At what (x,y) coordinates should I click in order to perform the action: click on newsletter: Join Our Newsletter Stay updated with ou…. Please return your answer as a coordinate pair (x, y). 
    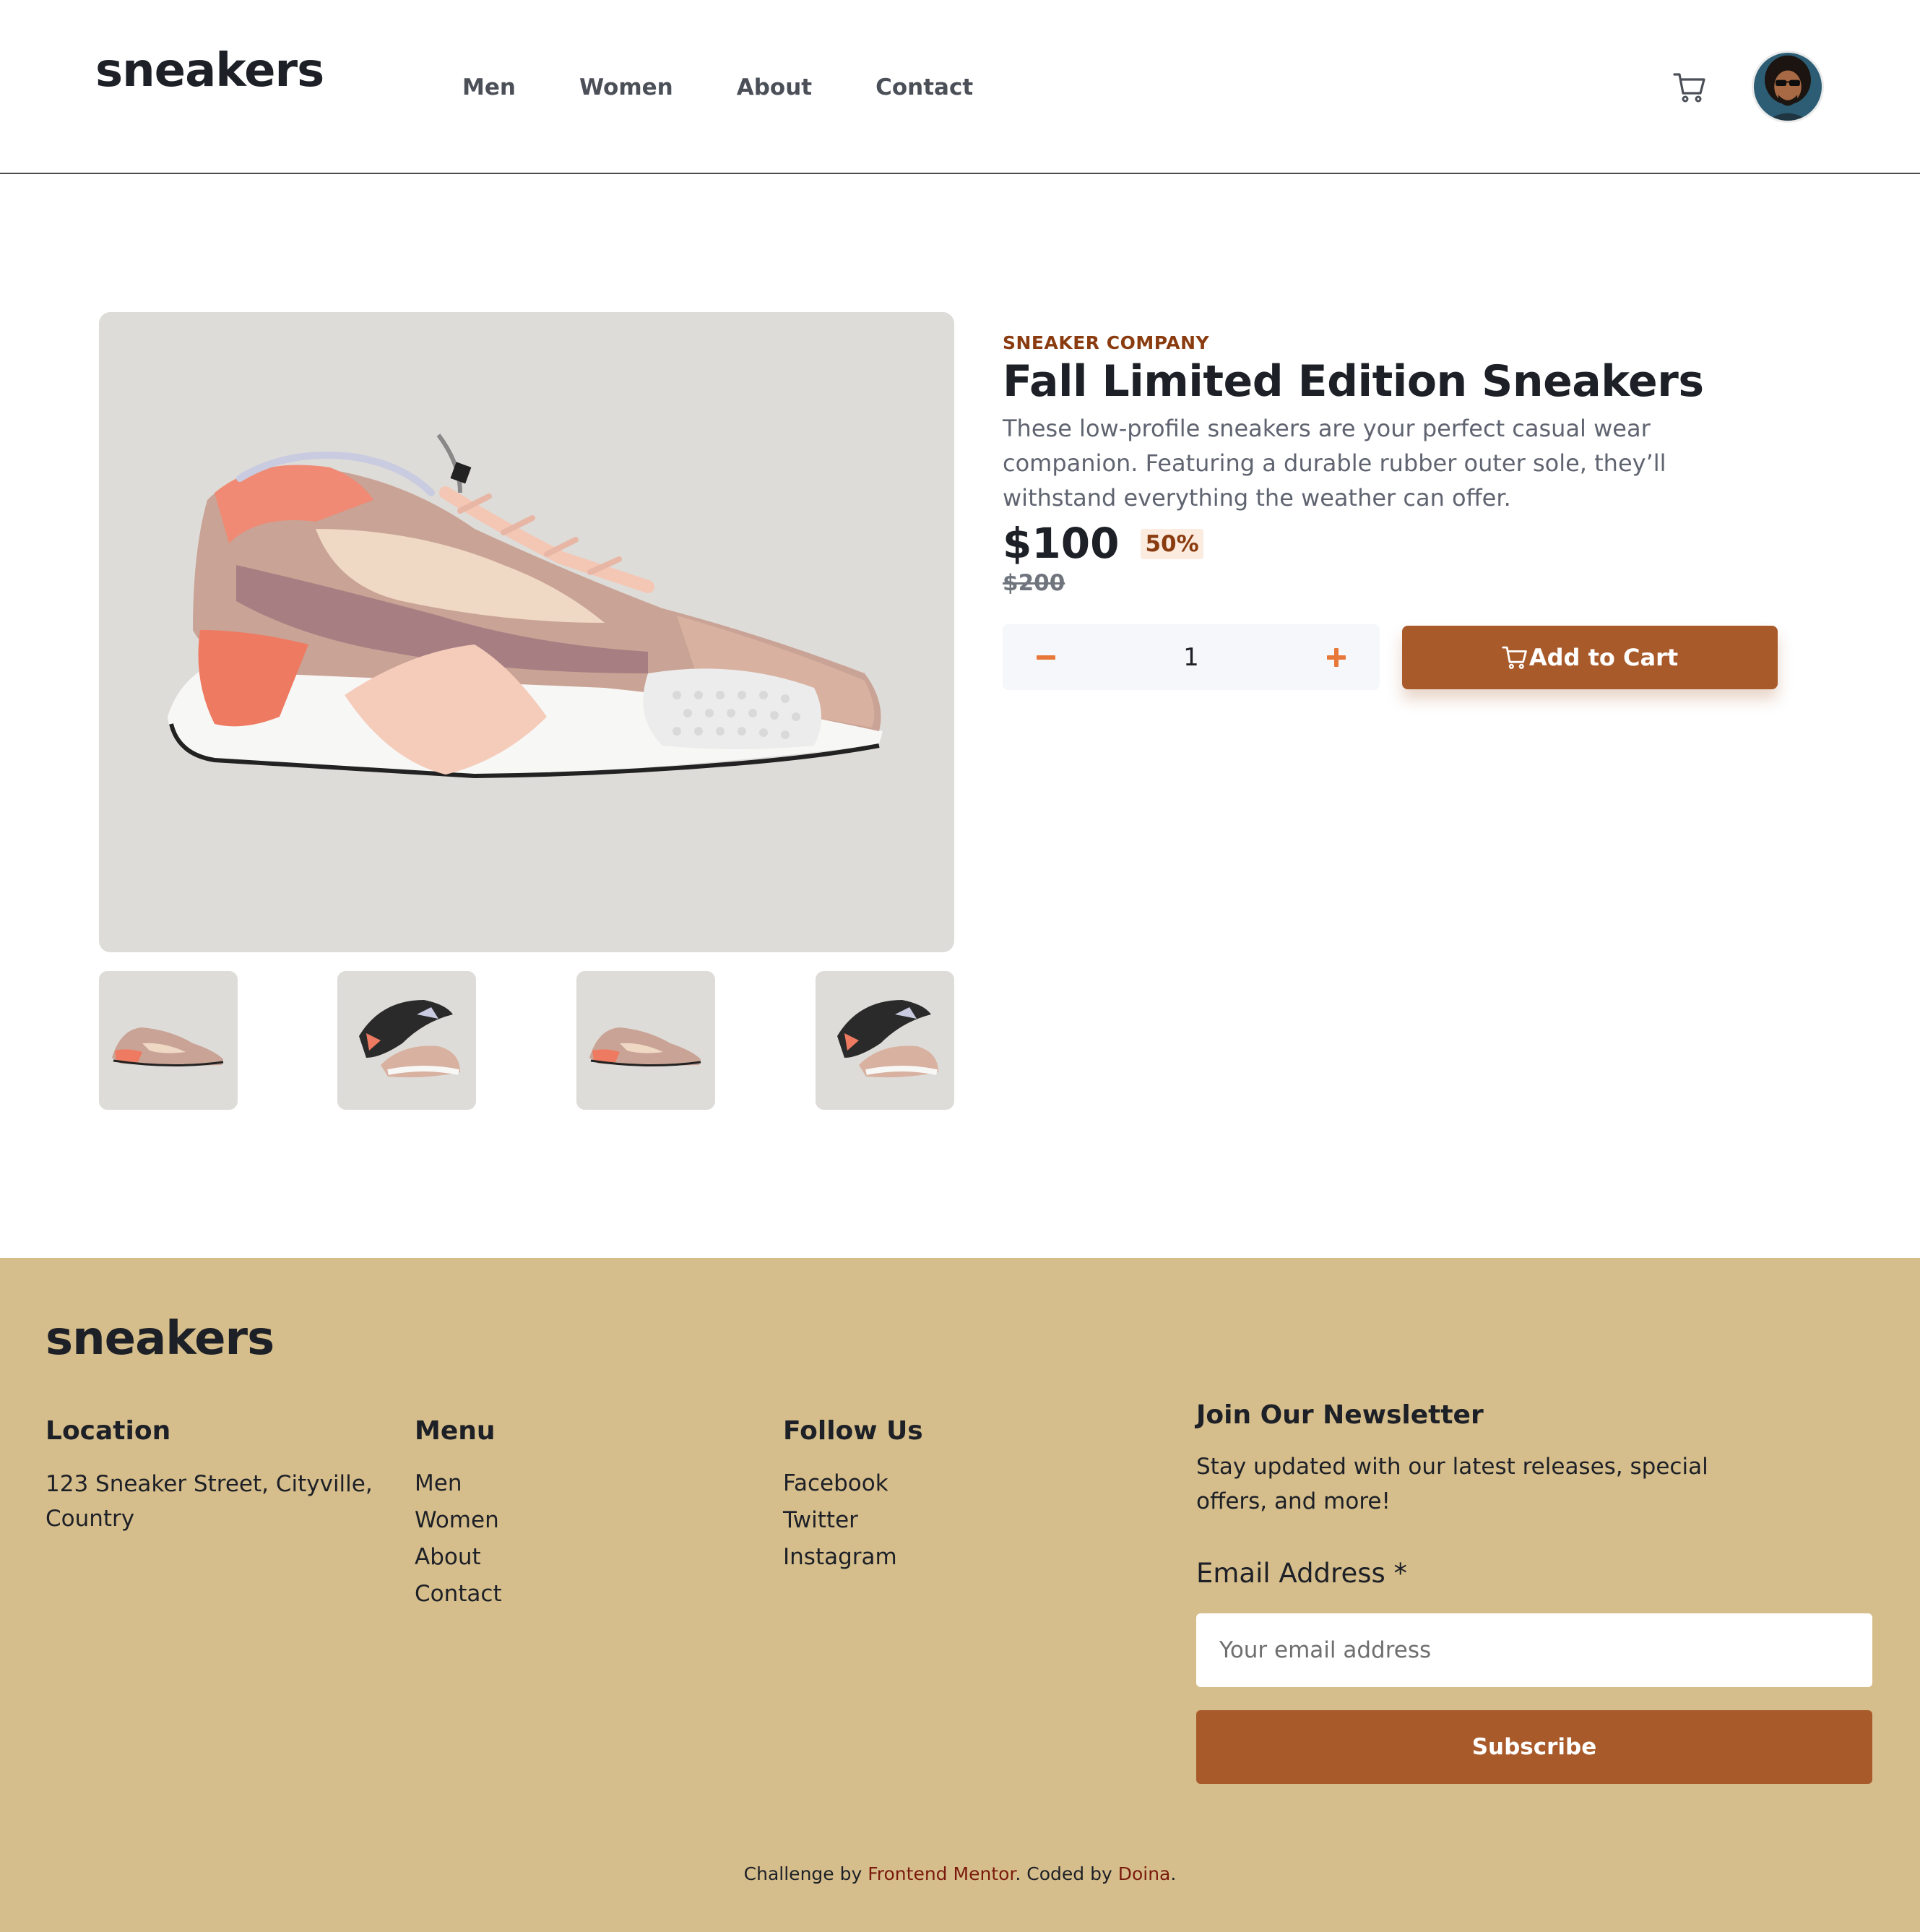
    Looking at the image, I should click on (1535, 1592).